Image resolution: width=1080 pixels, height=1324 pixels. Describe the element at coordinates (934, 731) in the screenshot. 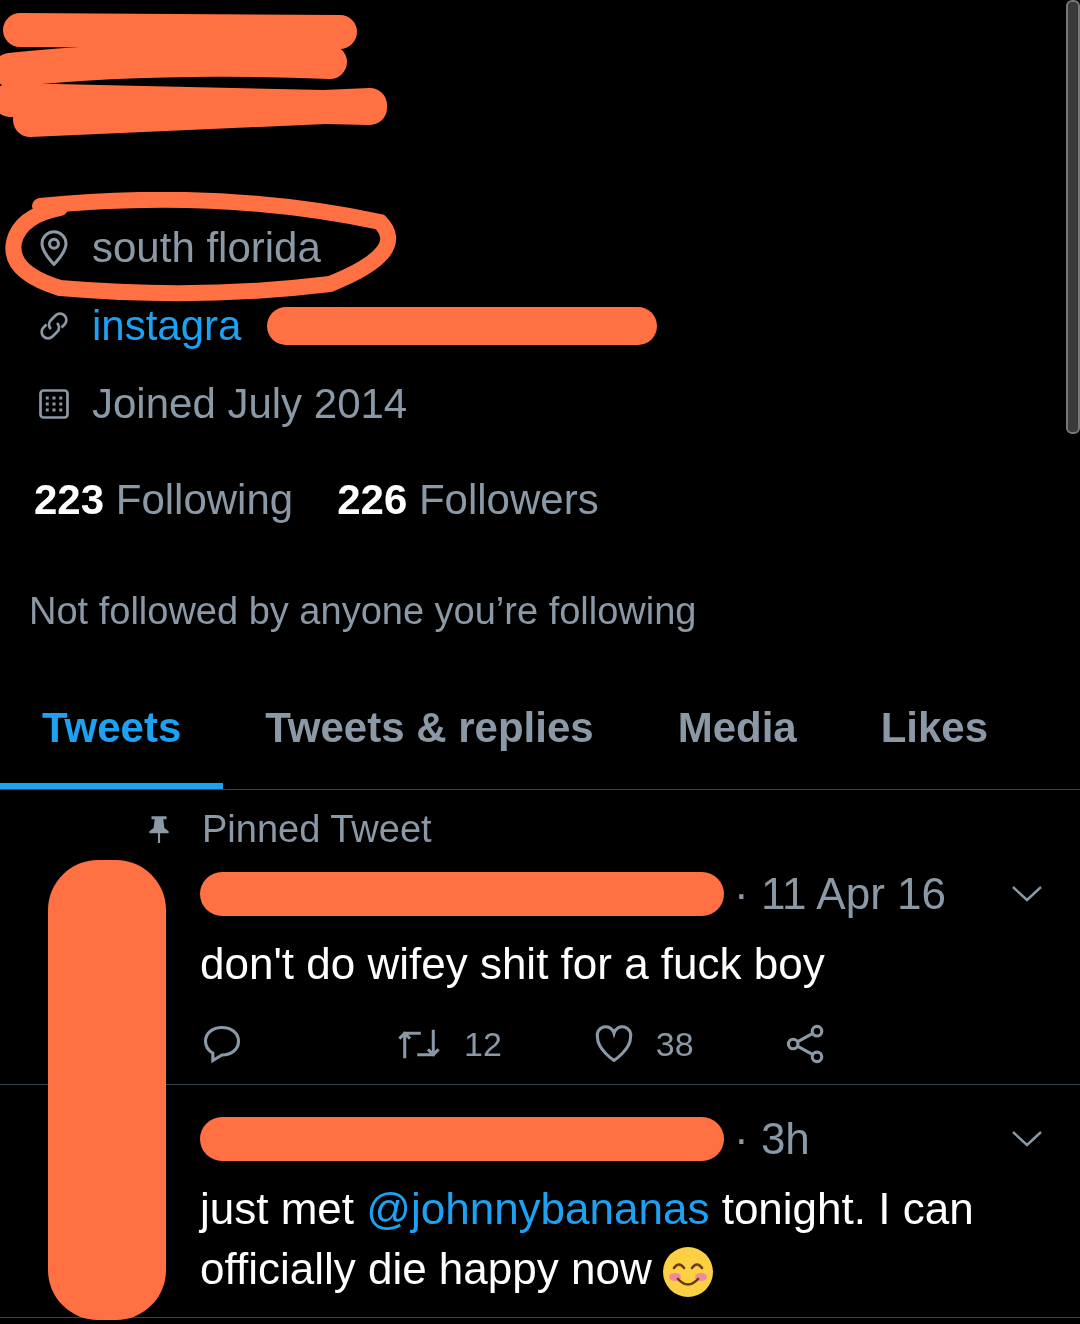

I see `profile-tab: Likes` at that location.